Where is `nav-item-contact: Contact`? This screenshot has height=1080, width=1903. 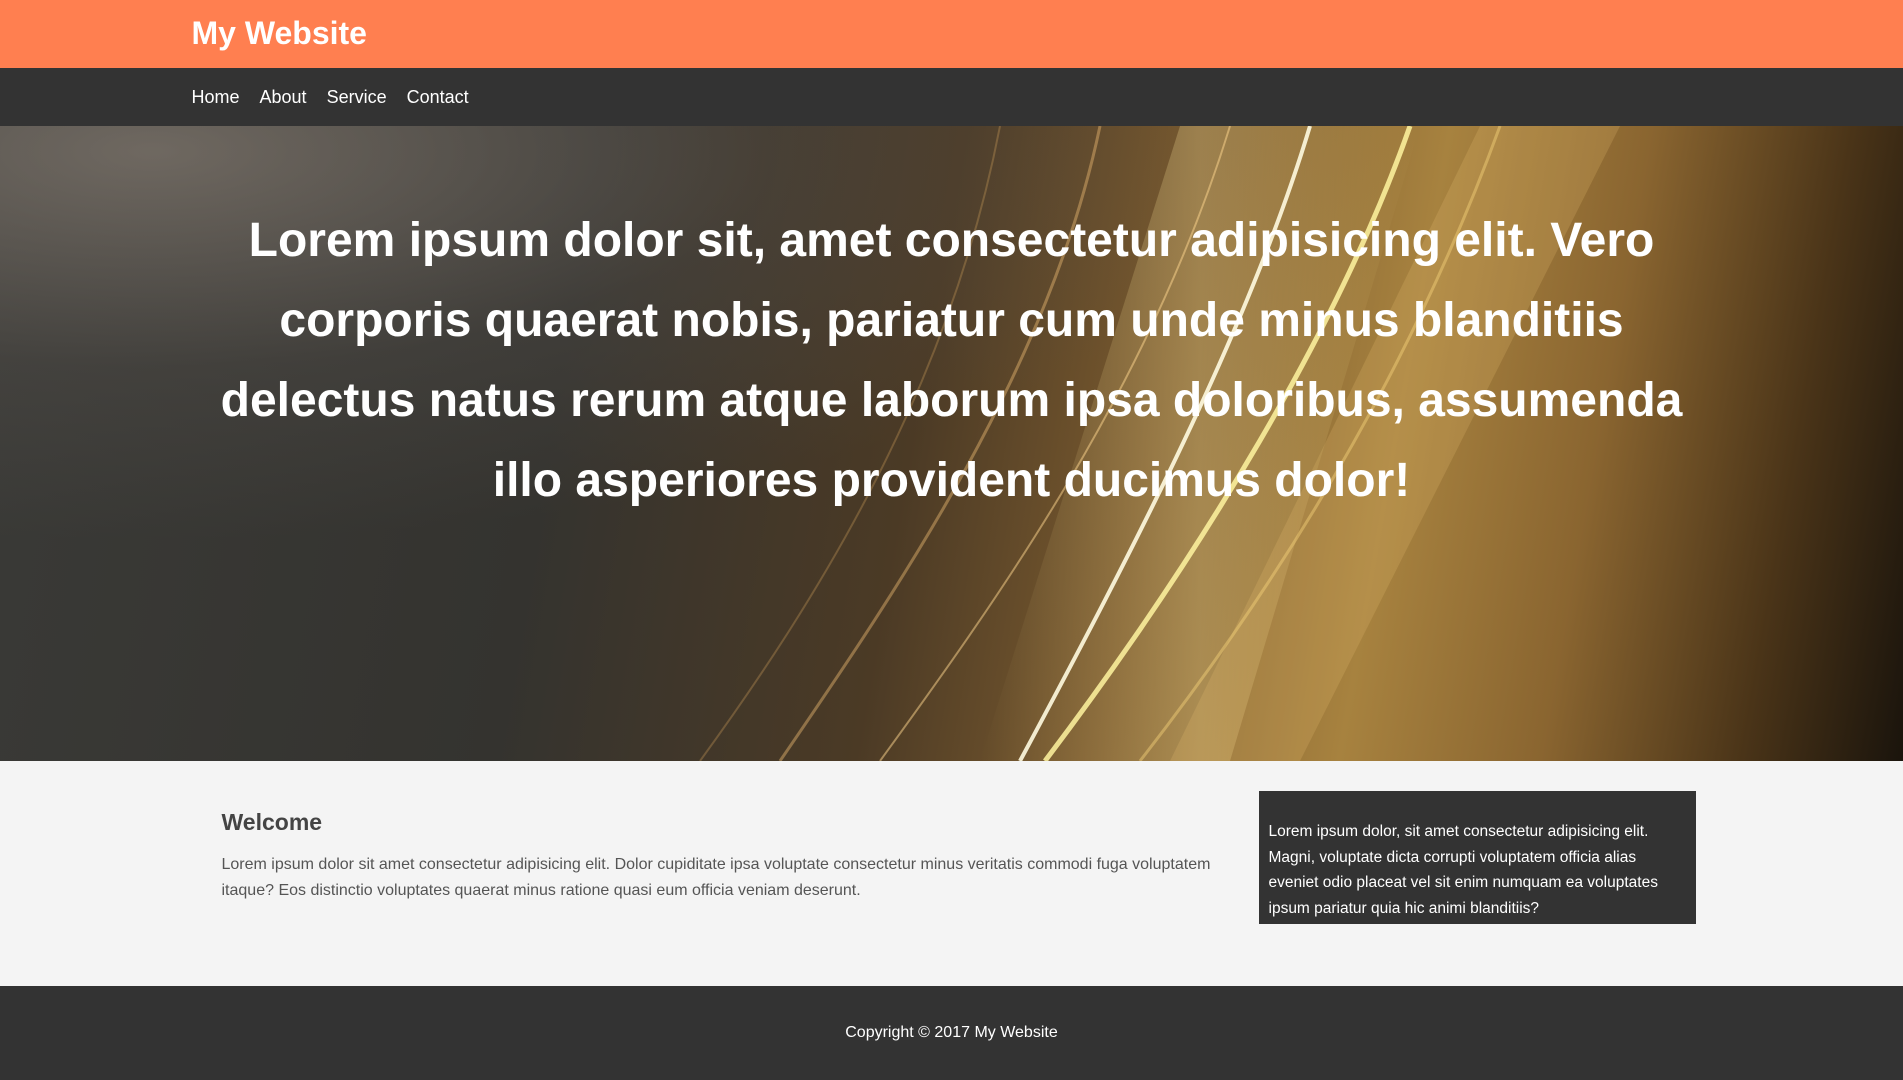 nav-item-contact: Contact is located at coordinates (438, 97).